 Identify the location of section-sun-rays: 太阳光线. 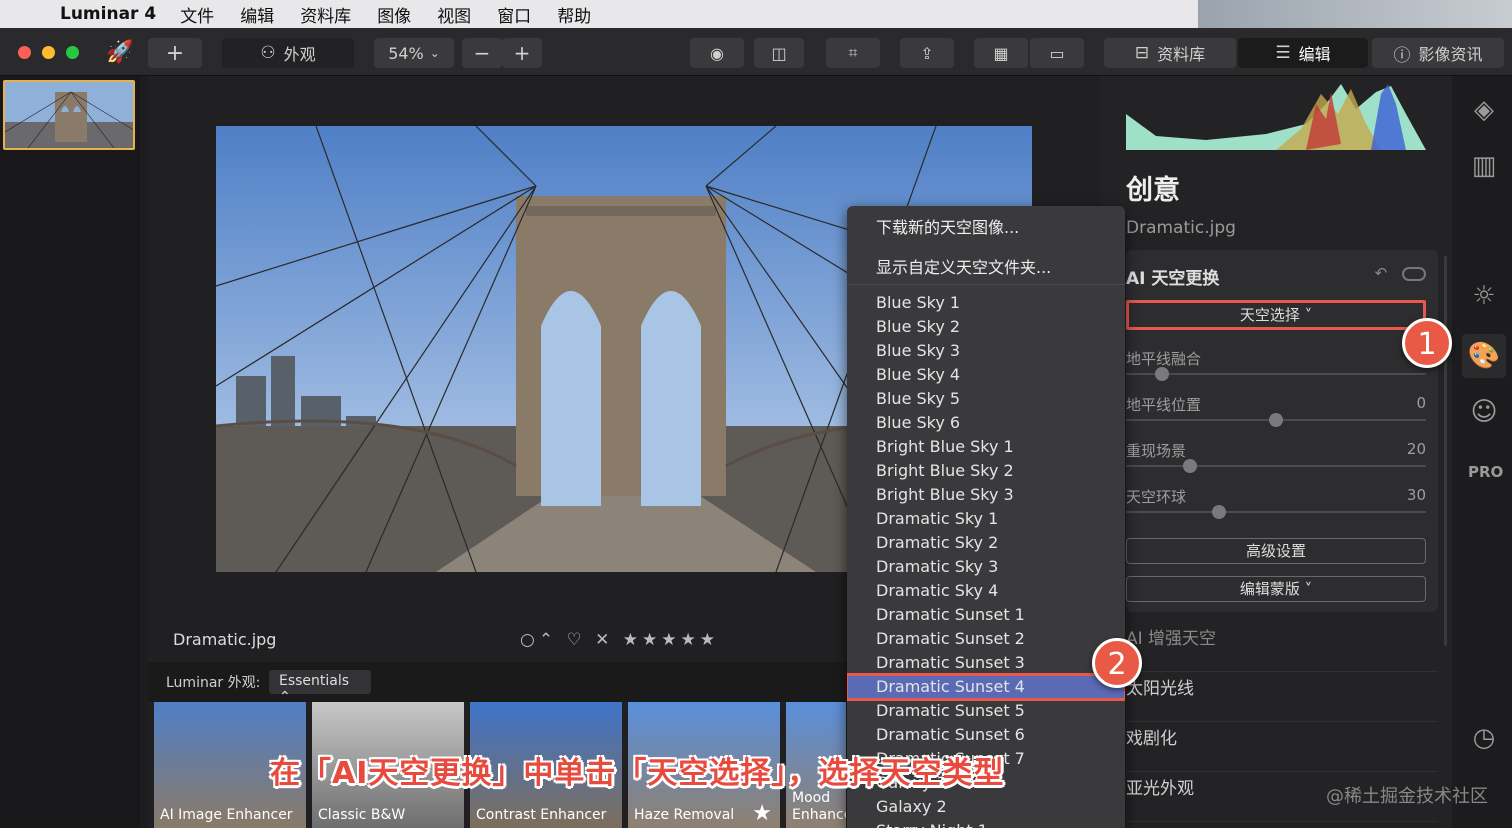
(1282, 698).